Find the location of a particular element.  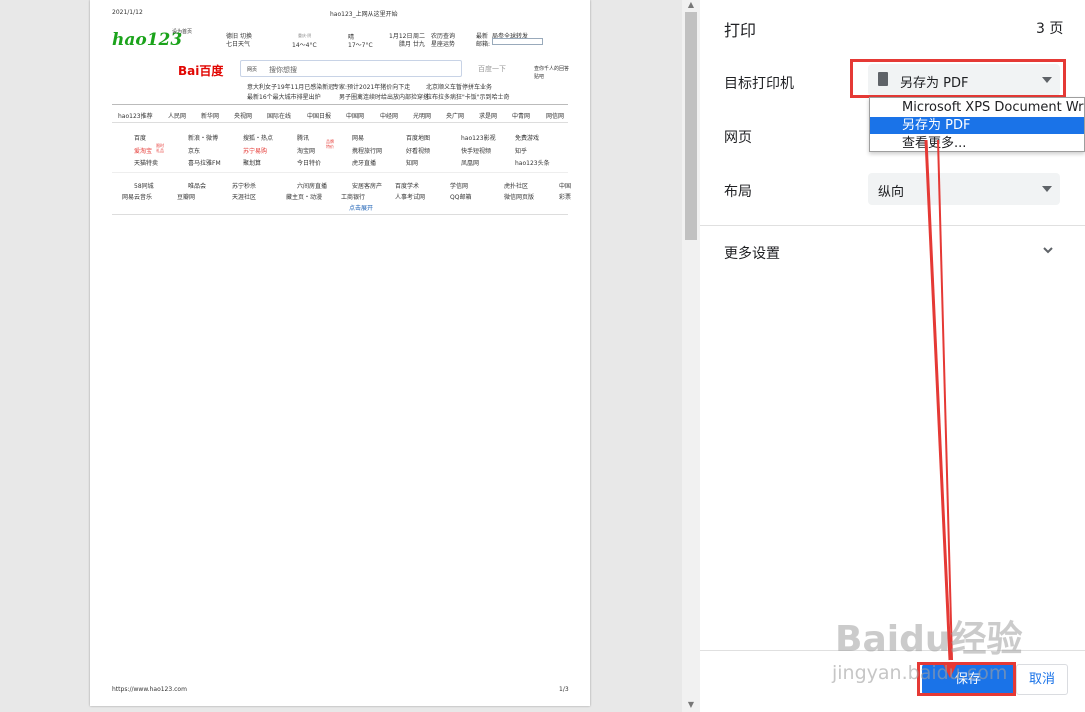

site-link: 凤凰网 is located at coordinates (470, 163).